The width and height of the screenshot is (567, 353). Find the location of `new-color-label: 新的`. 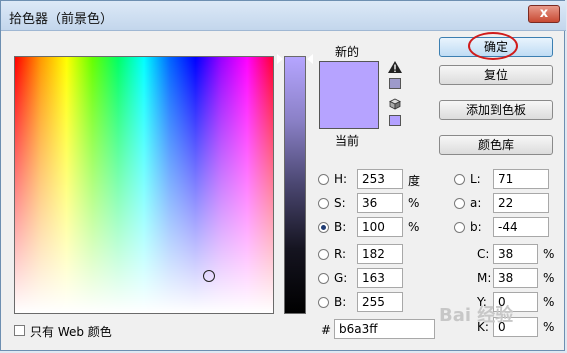

new-color-label: 新的 is located at coordinates (347, 52).